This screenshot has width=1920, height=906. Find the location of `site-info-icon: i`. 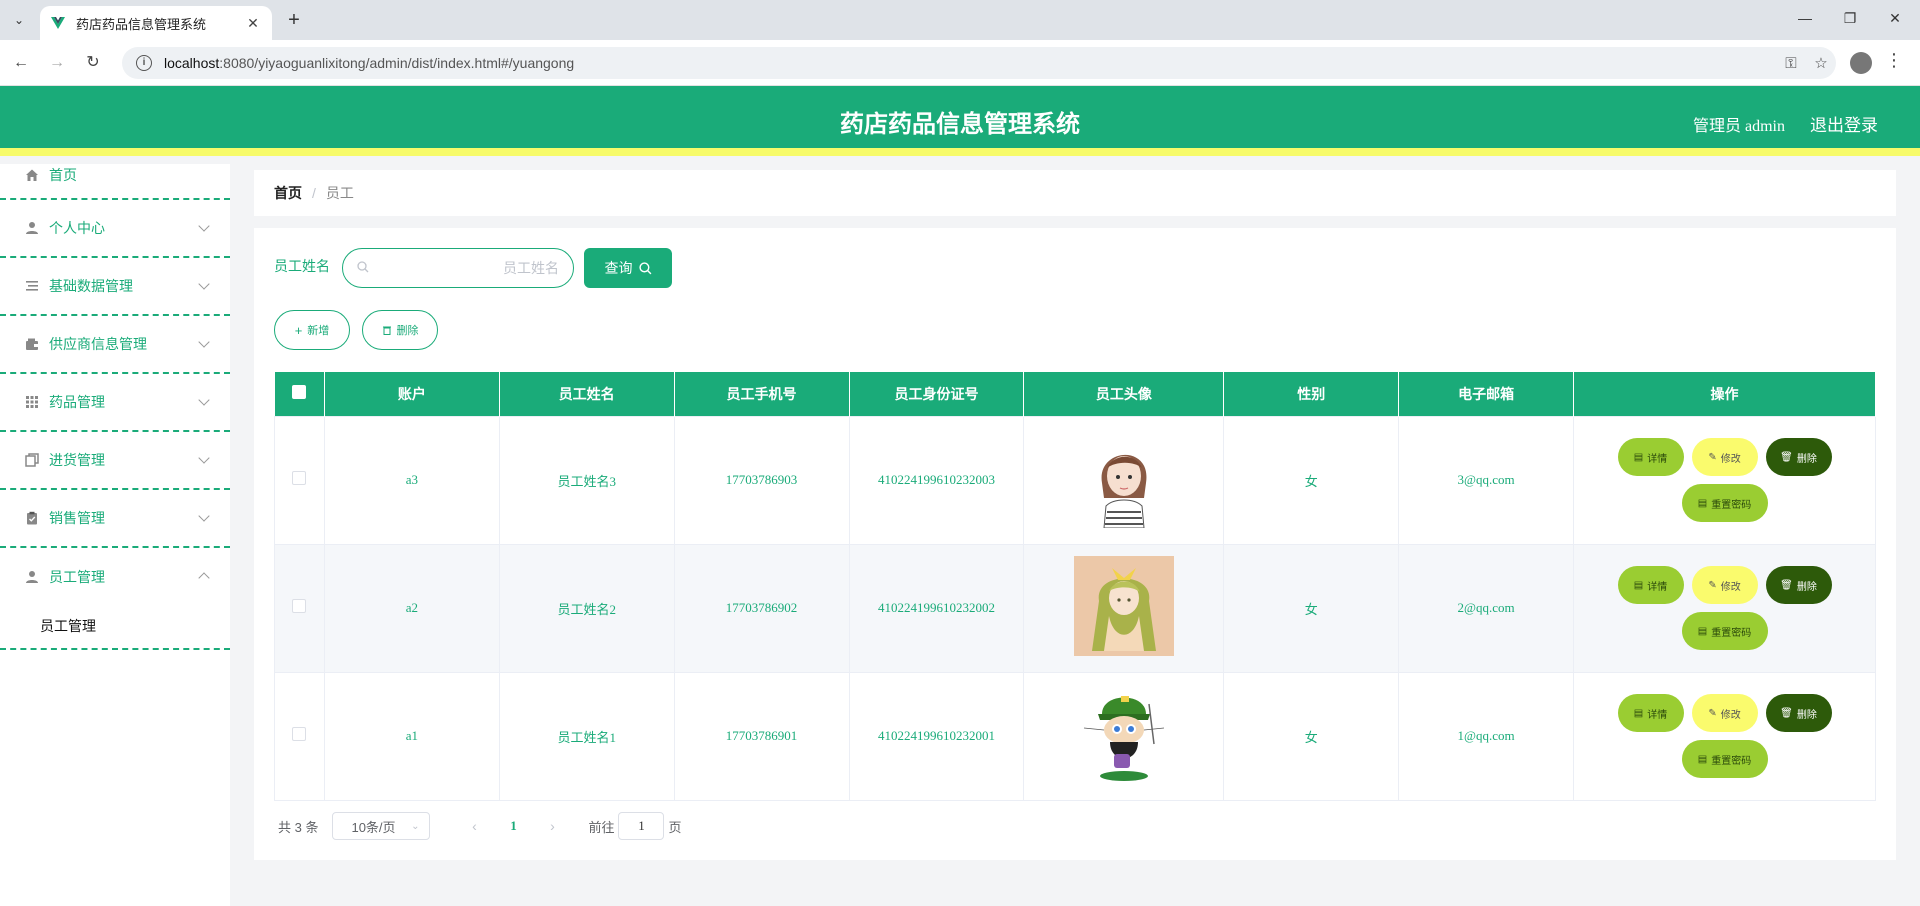

site-info-icon: i is located at coordinates (144, 63).